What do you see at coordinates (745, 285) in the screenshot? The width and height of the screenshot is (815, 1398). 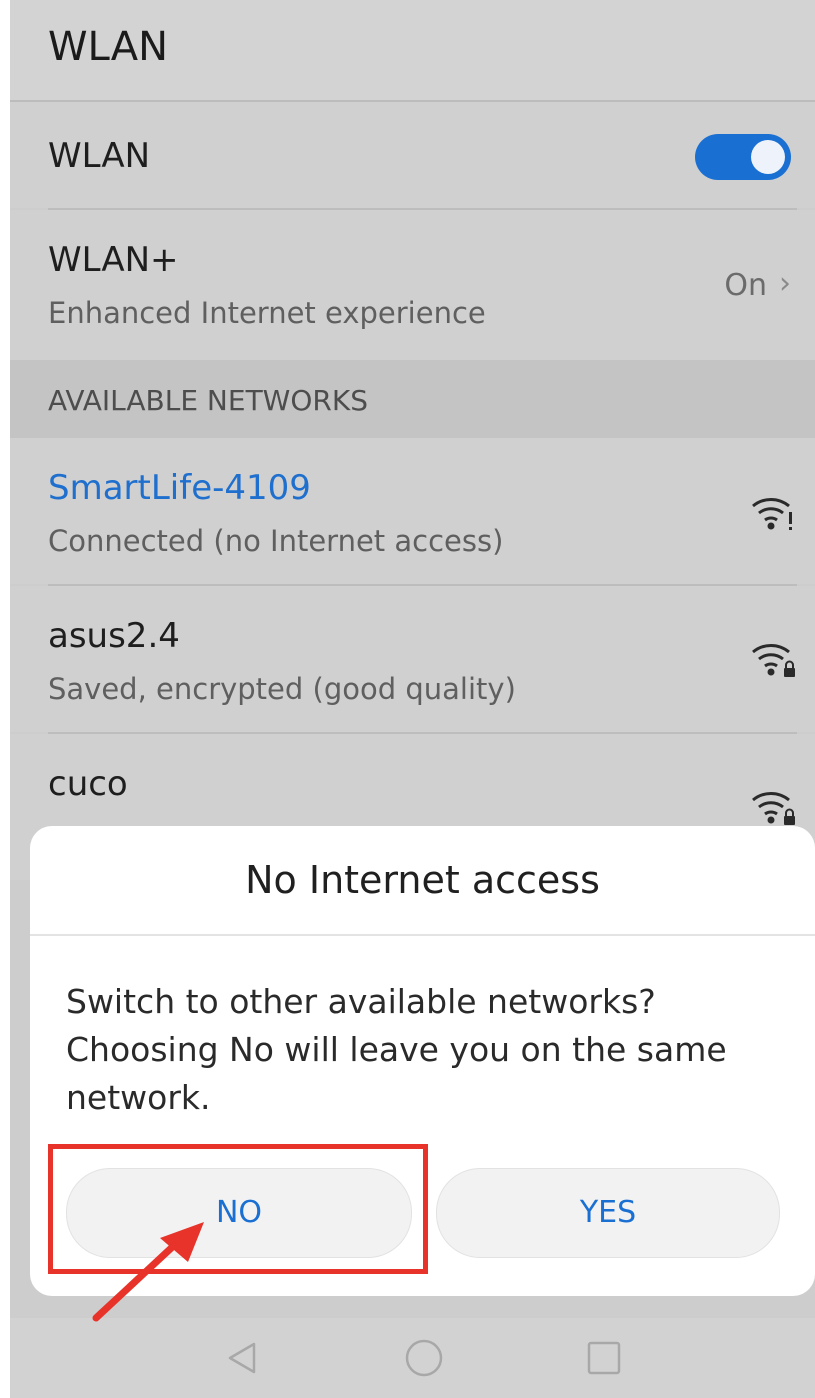 I see `wlan-plus-value: On` at bounding box center [745, 285].